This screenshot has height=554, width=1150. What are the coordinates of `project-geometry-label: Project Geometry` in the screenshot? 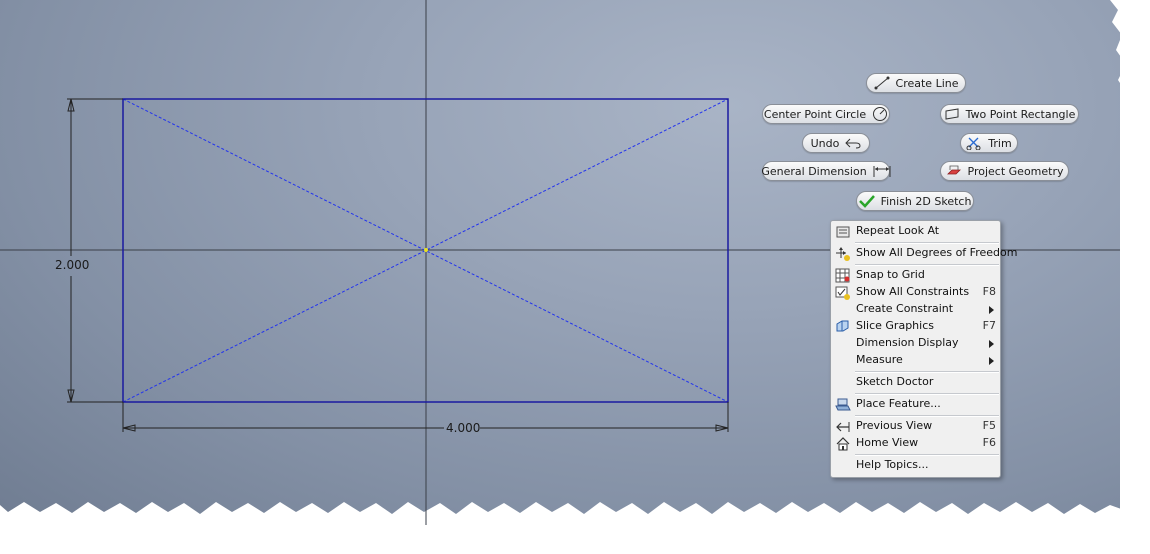 It's located at (1015, 171).